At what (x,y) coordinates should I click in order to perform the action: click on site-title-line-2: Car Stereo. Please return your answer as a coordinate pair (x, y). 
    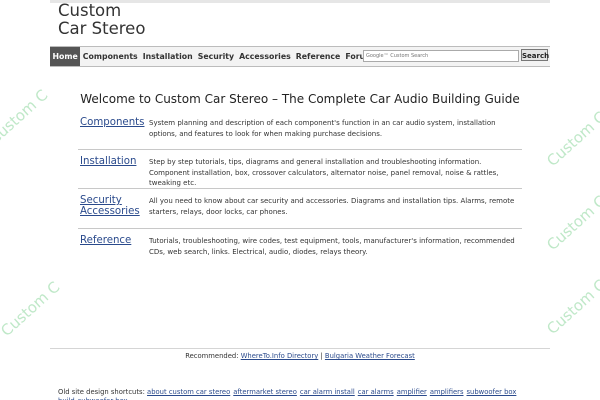
    Looking at the image, I should click on (102, 28).